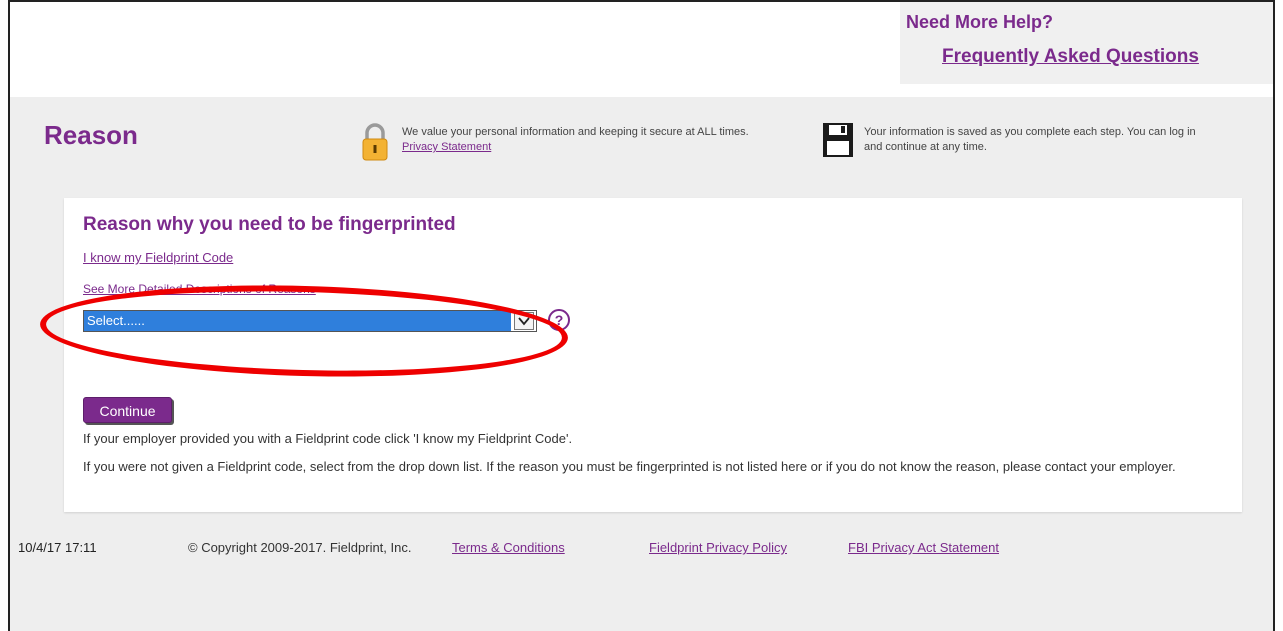 Image resolution: width=1283 pixels, height=631 pixels. What do you see at coordinates (559, 320) in the screenshot?
I see `help-question-icon: ?` at bounding box center [559, 320].